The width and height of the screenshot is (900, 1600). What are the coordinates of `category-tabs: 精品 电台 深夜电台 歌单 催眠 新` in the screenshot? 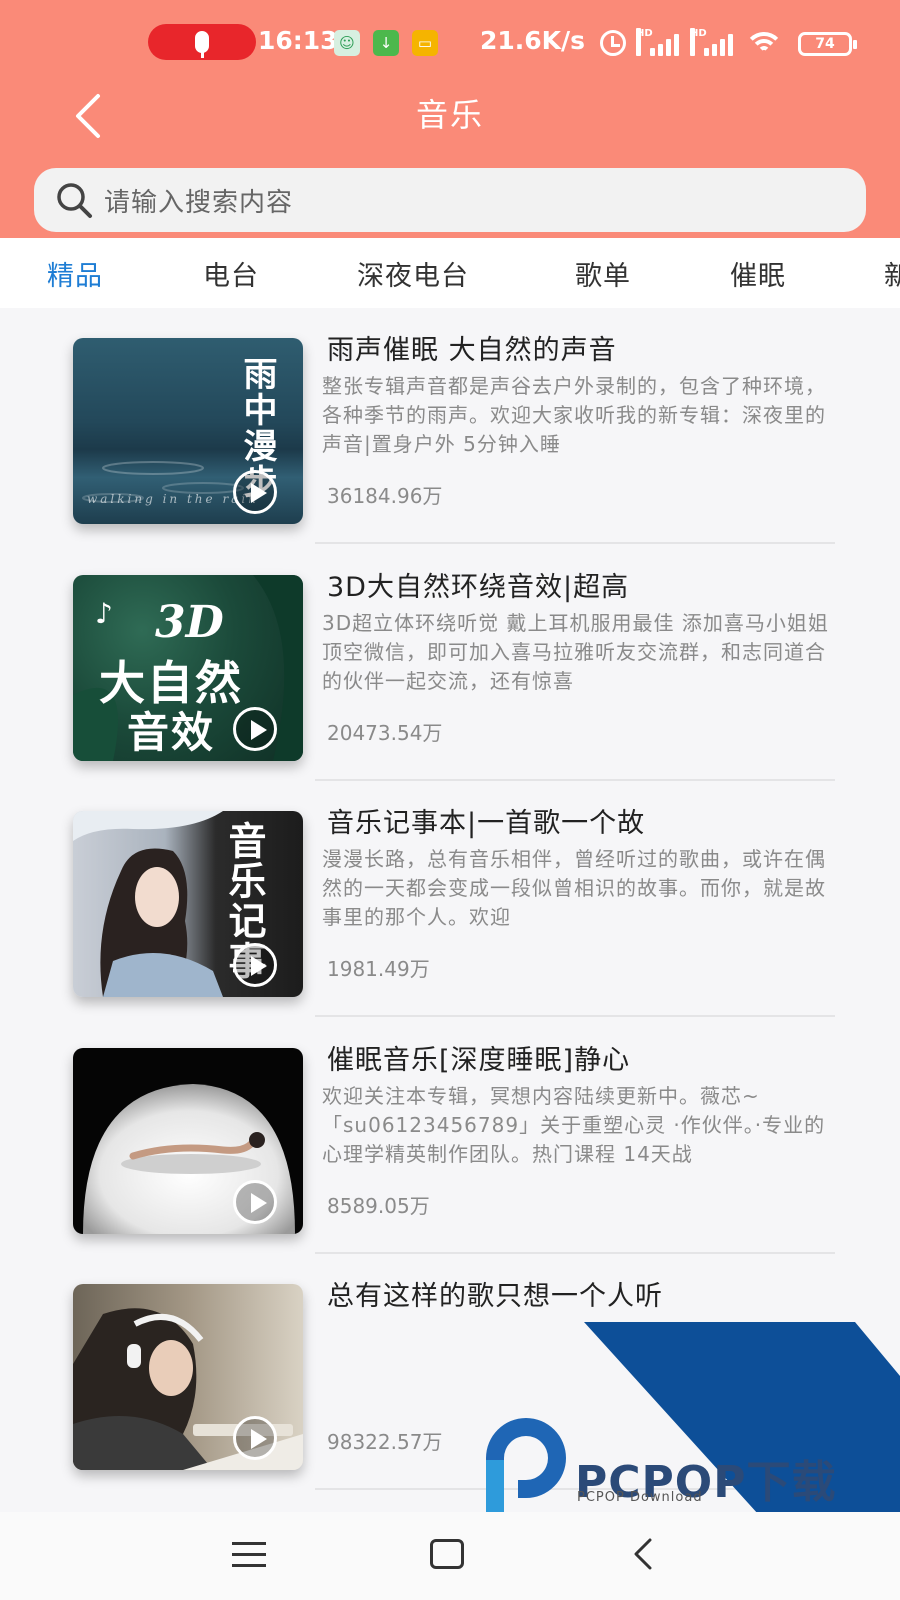 It's located at (450, 273).